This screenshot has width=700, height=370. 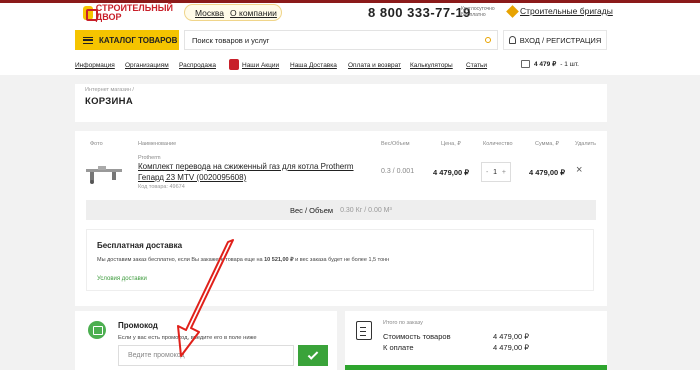 What do you see at coordinates (569, 64) in the screenshot?
I see `mini-cart-qty: - 1 шт.` at bounding box center [569, 64].